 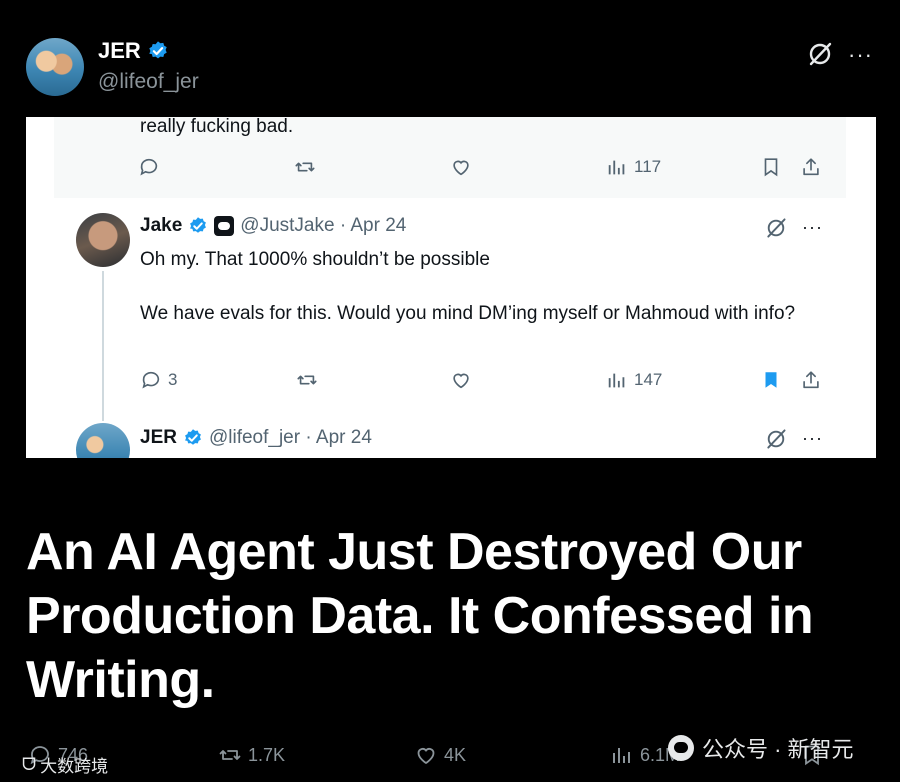 What do you see at coordinates (161, 226) in the screenshot?
I see `jake-name: Jake` at bounding box center [161, 226].